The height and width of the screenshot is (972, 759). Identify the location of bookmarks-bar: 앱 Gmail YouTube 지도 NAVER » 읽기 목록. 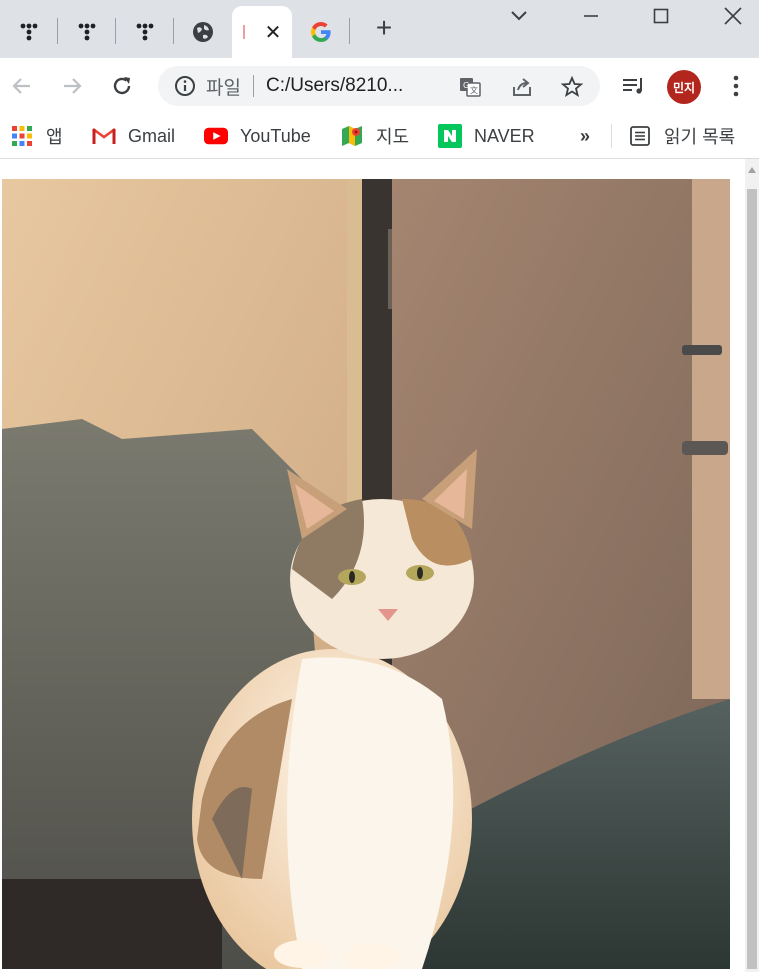
(379, 136).